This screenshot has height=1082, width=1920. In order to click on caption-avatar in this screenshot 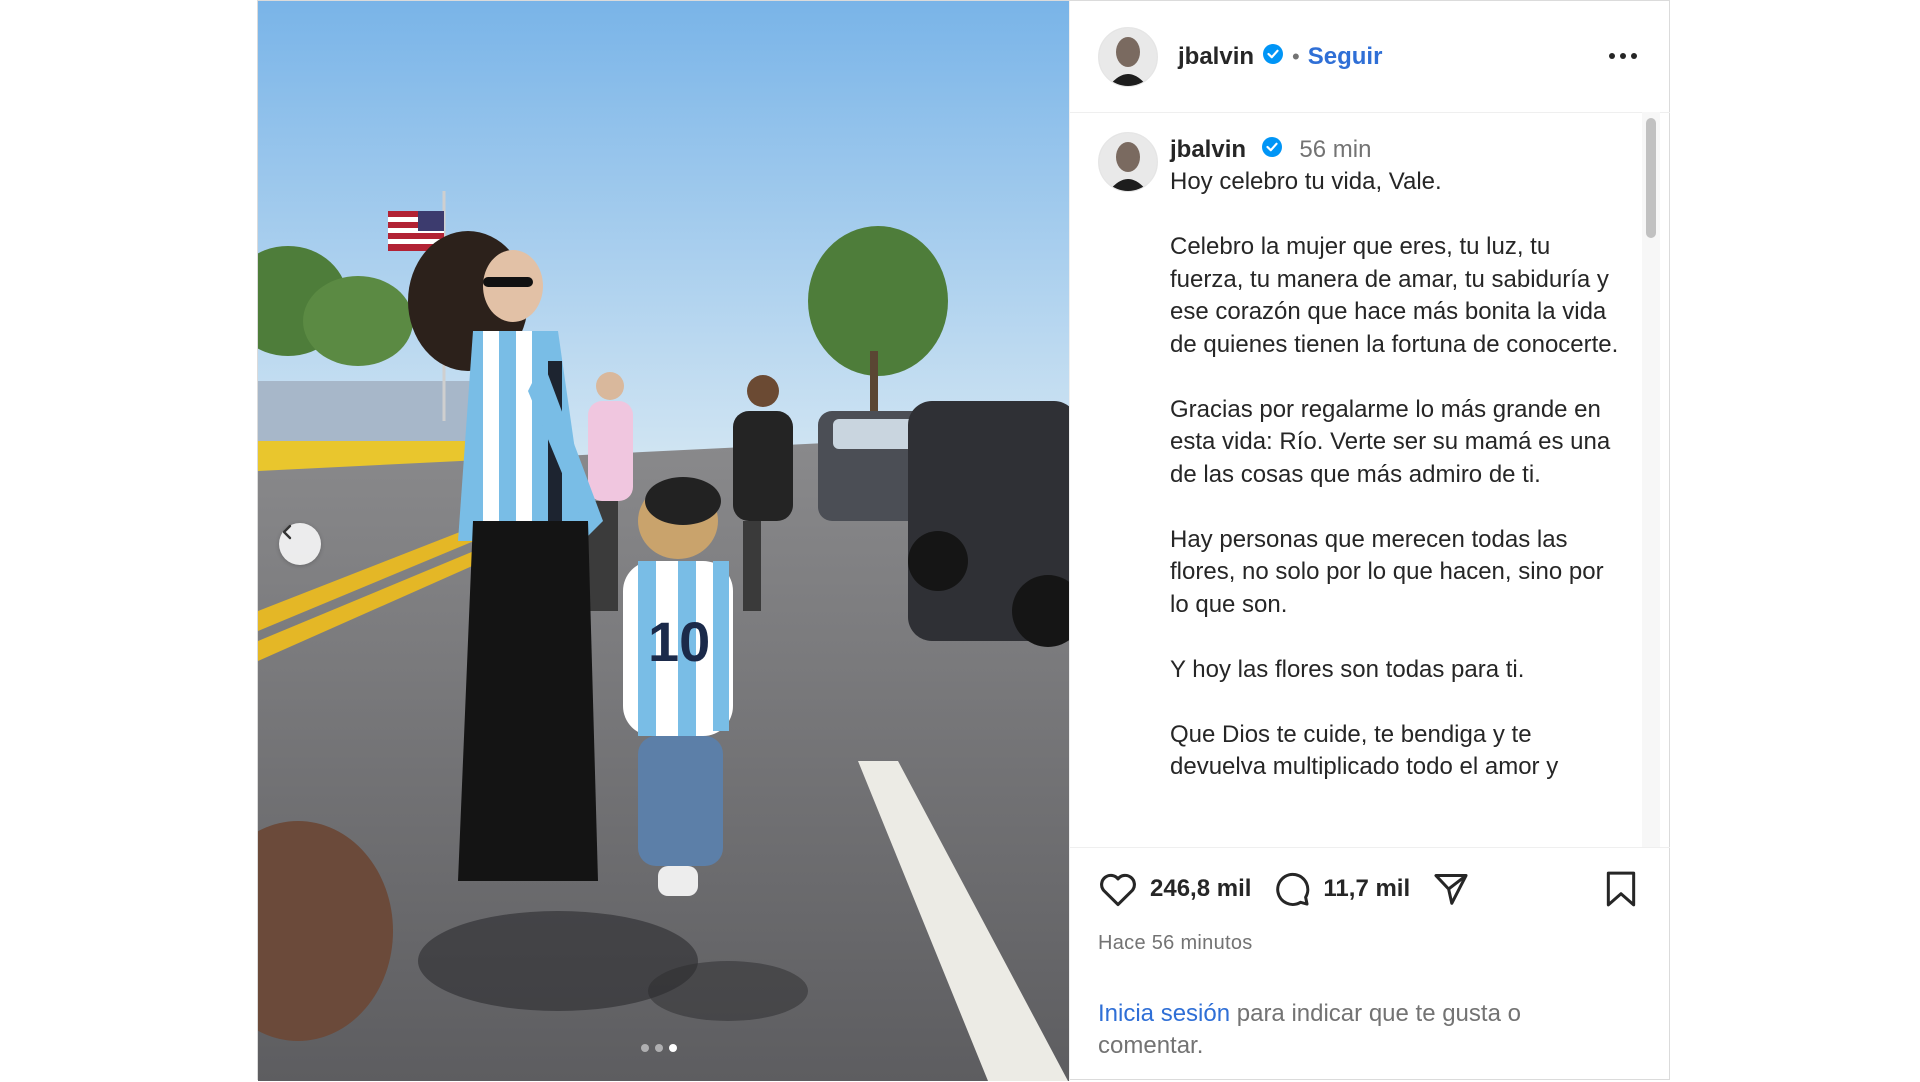, I will do `click(1128, 162)`.